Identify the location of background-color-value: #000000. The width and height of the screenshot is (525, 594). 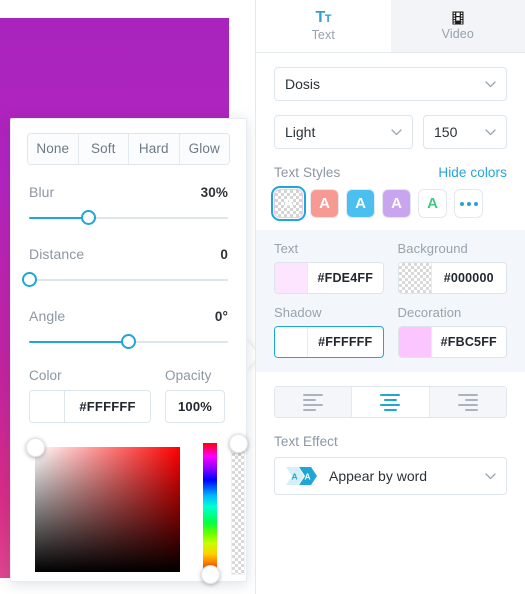
(469, 278).